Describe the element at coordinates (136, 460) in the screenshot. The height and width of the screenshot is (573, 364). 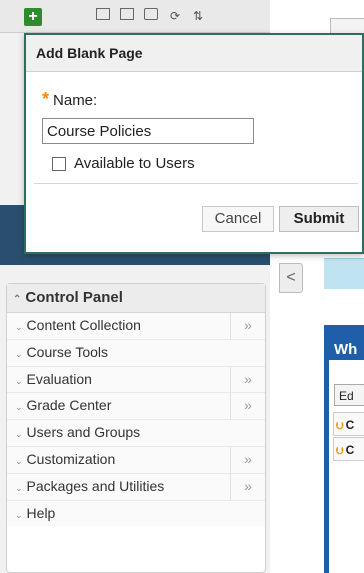
I see `control-panel-item-customization: ⌄ Customization»` at that location.